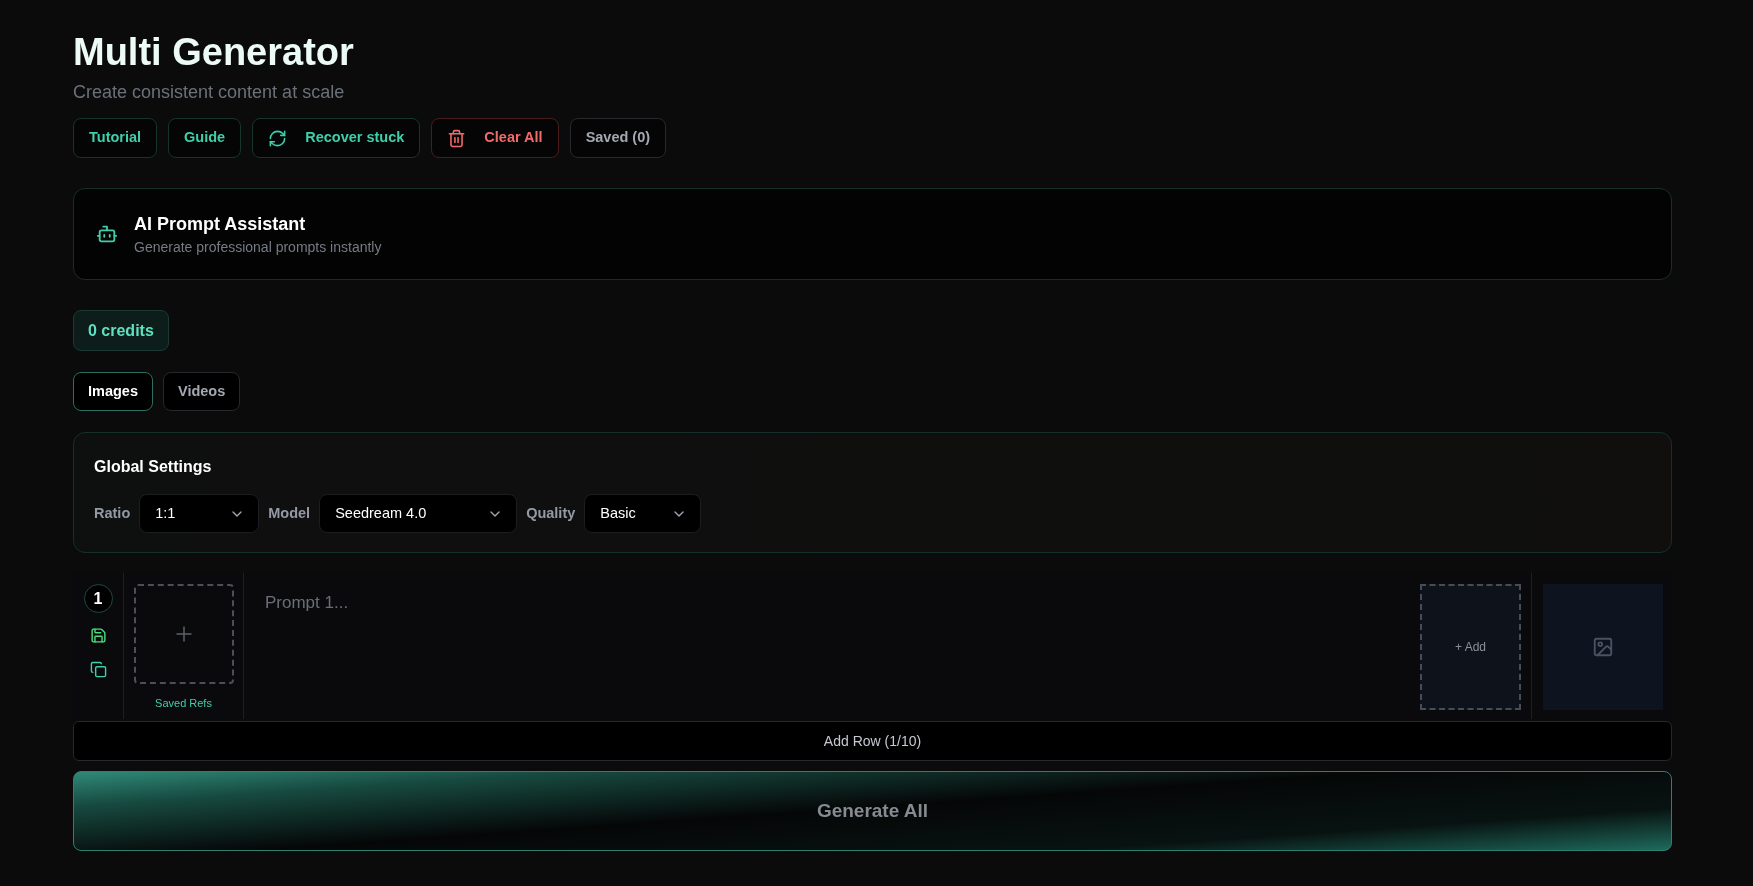 The image size is (1753, 886). Describe the element at coordinates (495, 138) in the screenshot. I see `clear-all-button: Clear All` at that location.